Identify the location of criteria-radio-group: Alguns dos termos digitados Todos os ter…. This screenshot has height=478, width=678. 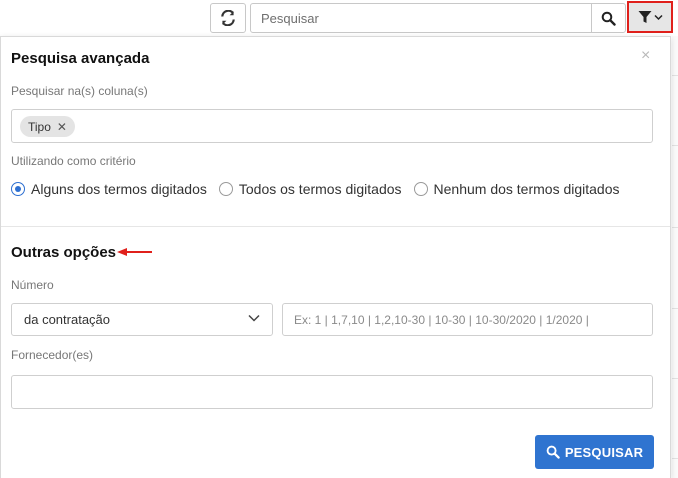
(321, 189).